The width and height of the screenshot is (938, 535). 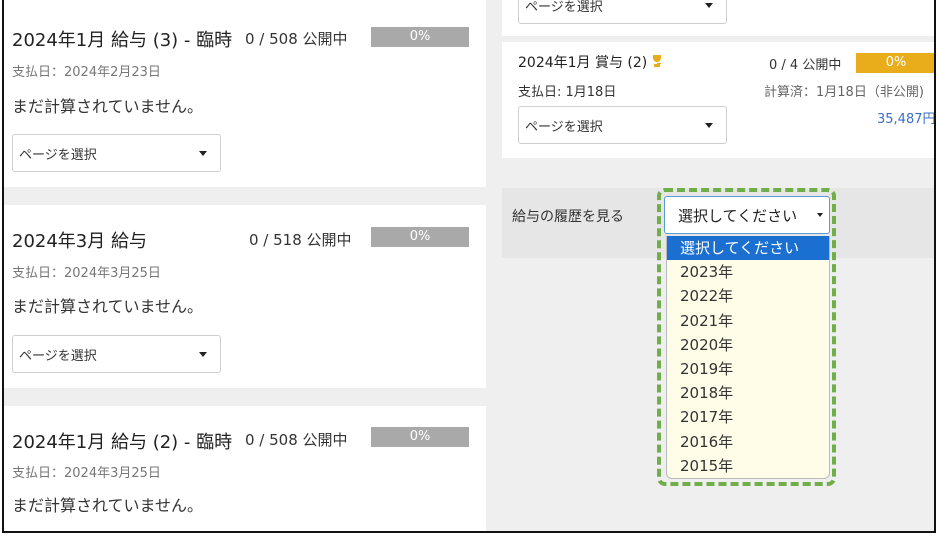 What do you see at coordinates (748, 369) in the screenshot?
I see `history-option: 2019年` at bounding box center [748, 369].